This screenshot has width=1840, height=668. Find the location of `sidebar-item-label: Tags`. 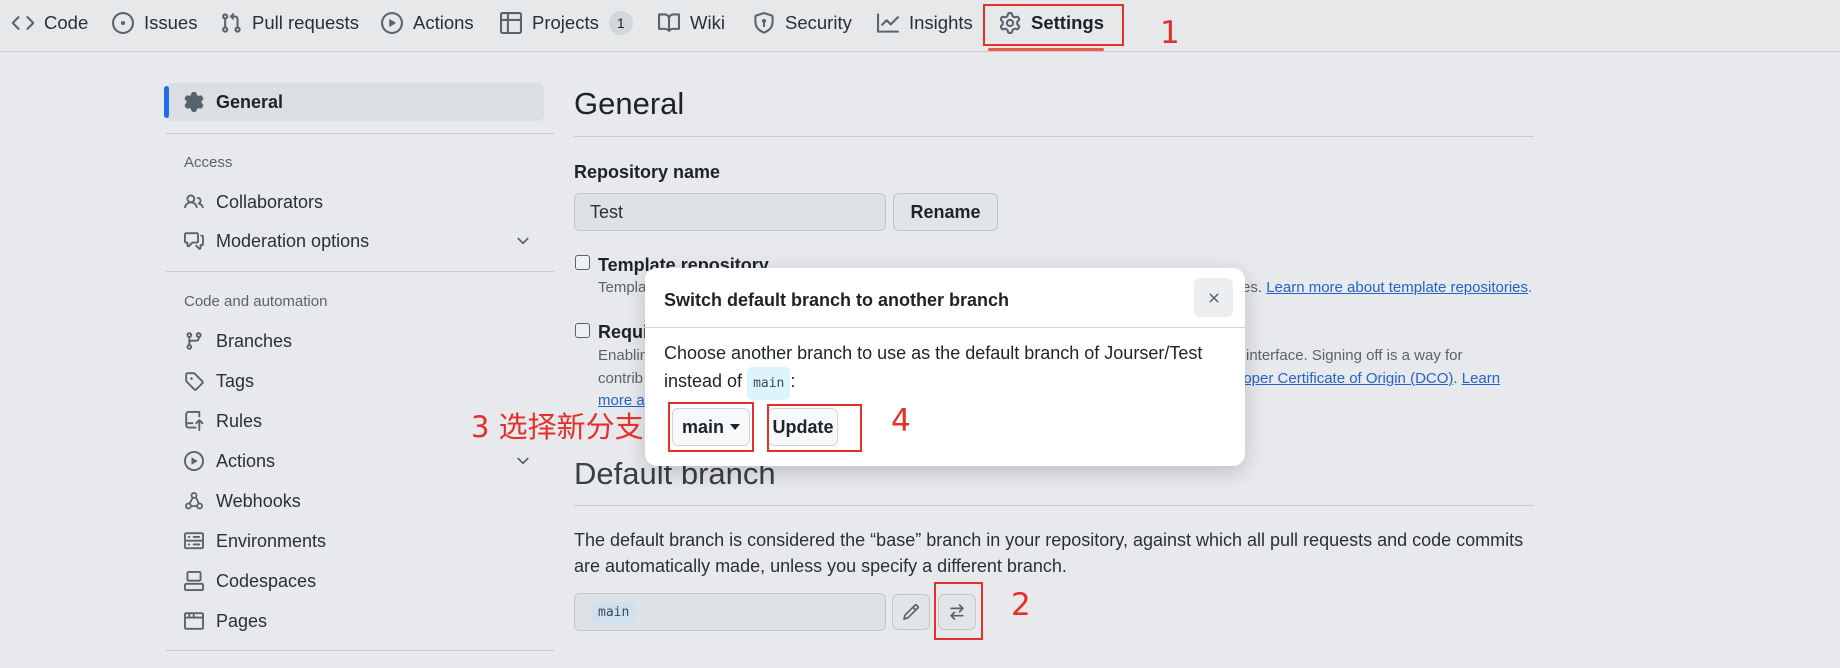

sidebar-item-label: Tags is located at coordinates (235, 380).